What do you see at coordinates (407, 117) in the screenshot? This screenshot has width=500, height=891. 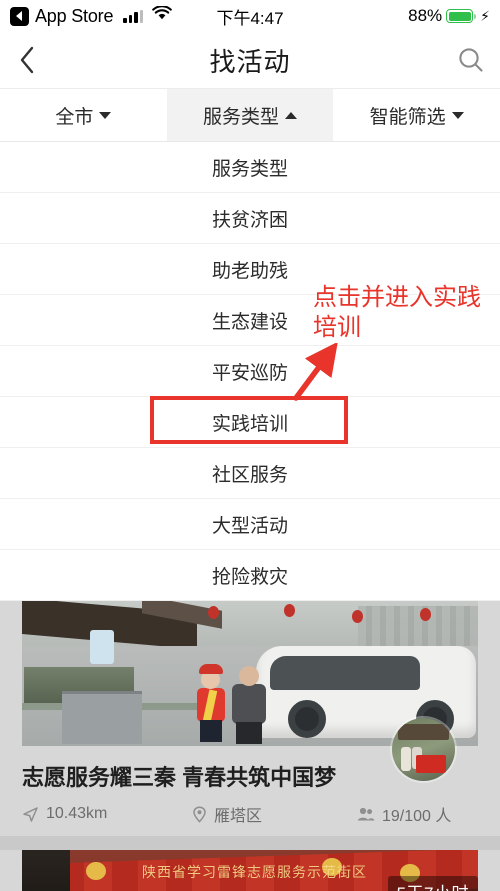 I see `filter-tab-smart-filter-label: 智能筛选` at bounding box center [407, 117].